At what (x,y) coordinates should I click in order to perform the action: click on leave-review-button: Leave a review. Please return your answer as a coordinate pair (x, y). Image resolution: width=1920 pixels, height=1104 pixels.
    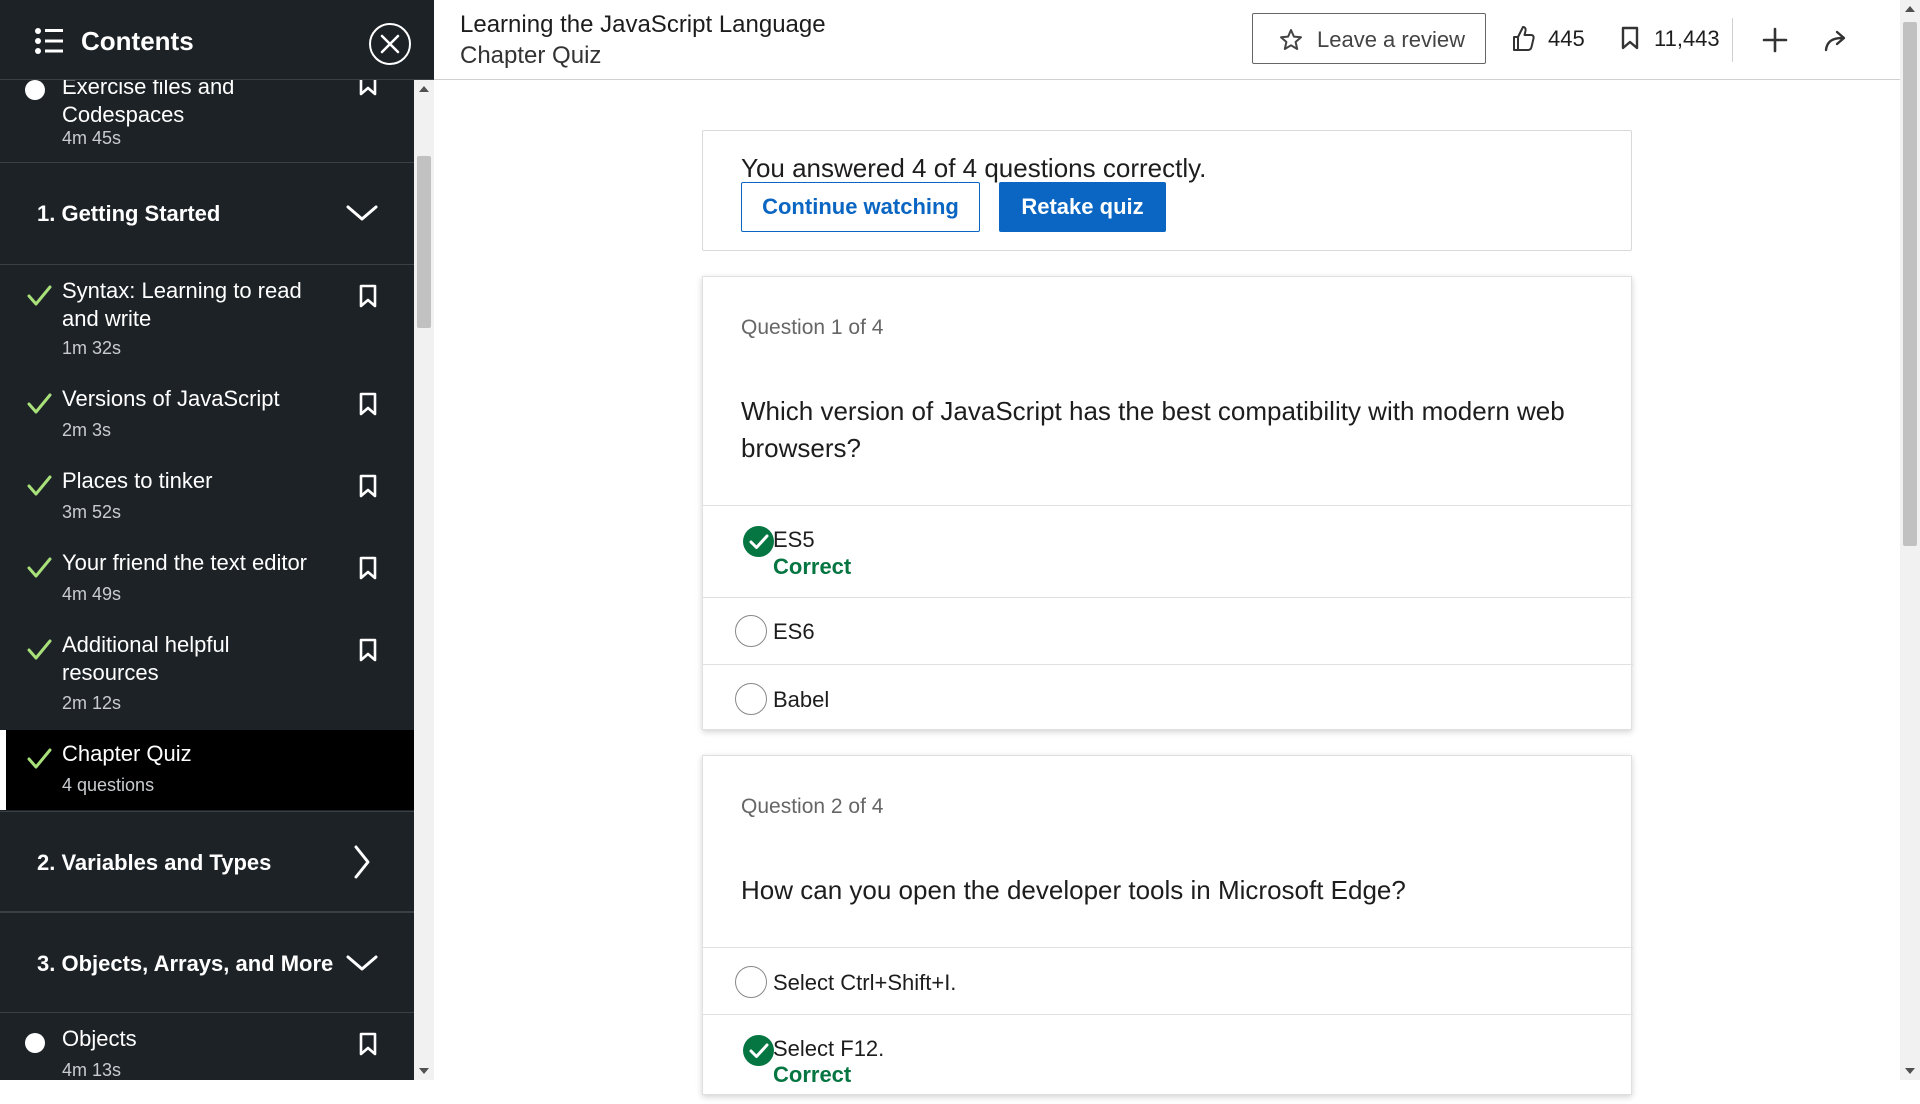
    Looking at the image, I should click on (1369, 38).